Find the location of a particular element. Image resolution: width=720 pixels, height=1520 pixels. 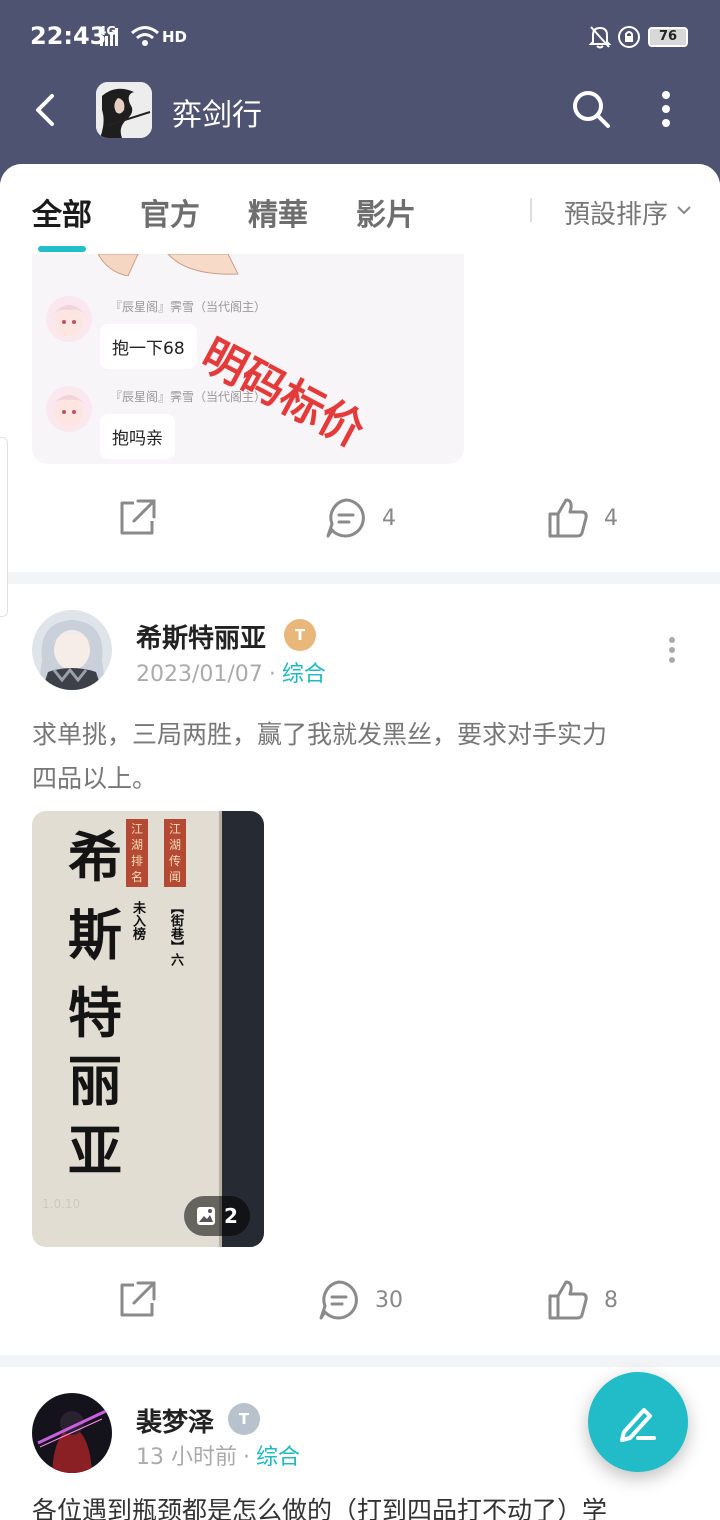

chat-message: 抱吗亲 is located at coordinates (137, 436).